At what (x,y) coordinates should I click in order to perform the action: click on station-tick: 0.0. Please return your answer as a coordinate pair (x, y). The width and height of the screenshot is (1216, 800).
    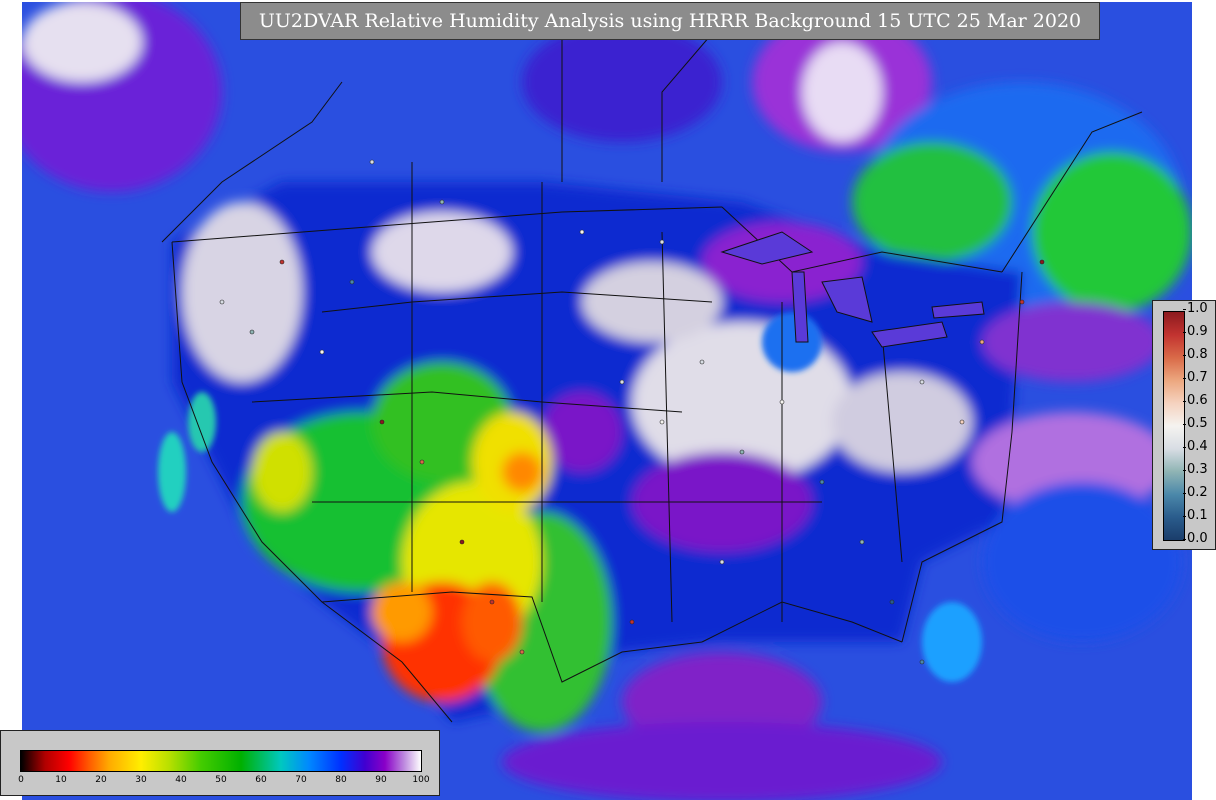
    Looking at the image, I should click on (1195, 538).